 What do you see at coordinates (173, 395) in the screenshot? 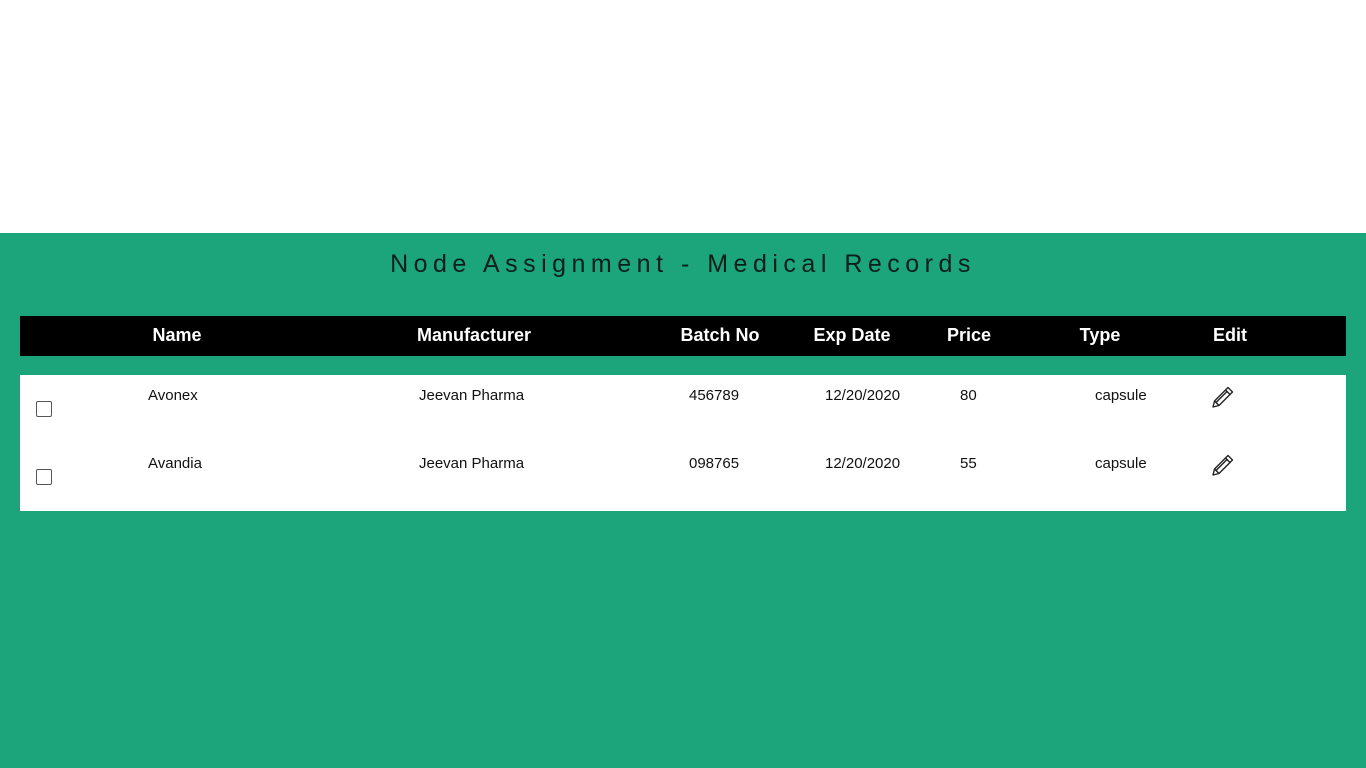
I see `cell-name: Avonex` at bounding box center [173, 395].